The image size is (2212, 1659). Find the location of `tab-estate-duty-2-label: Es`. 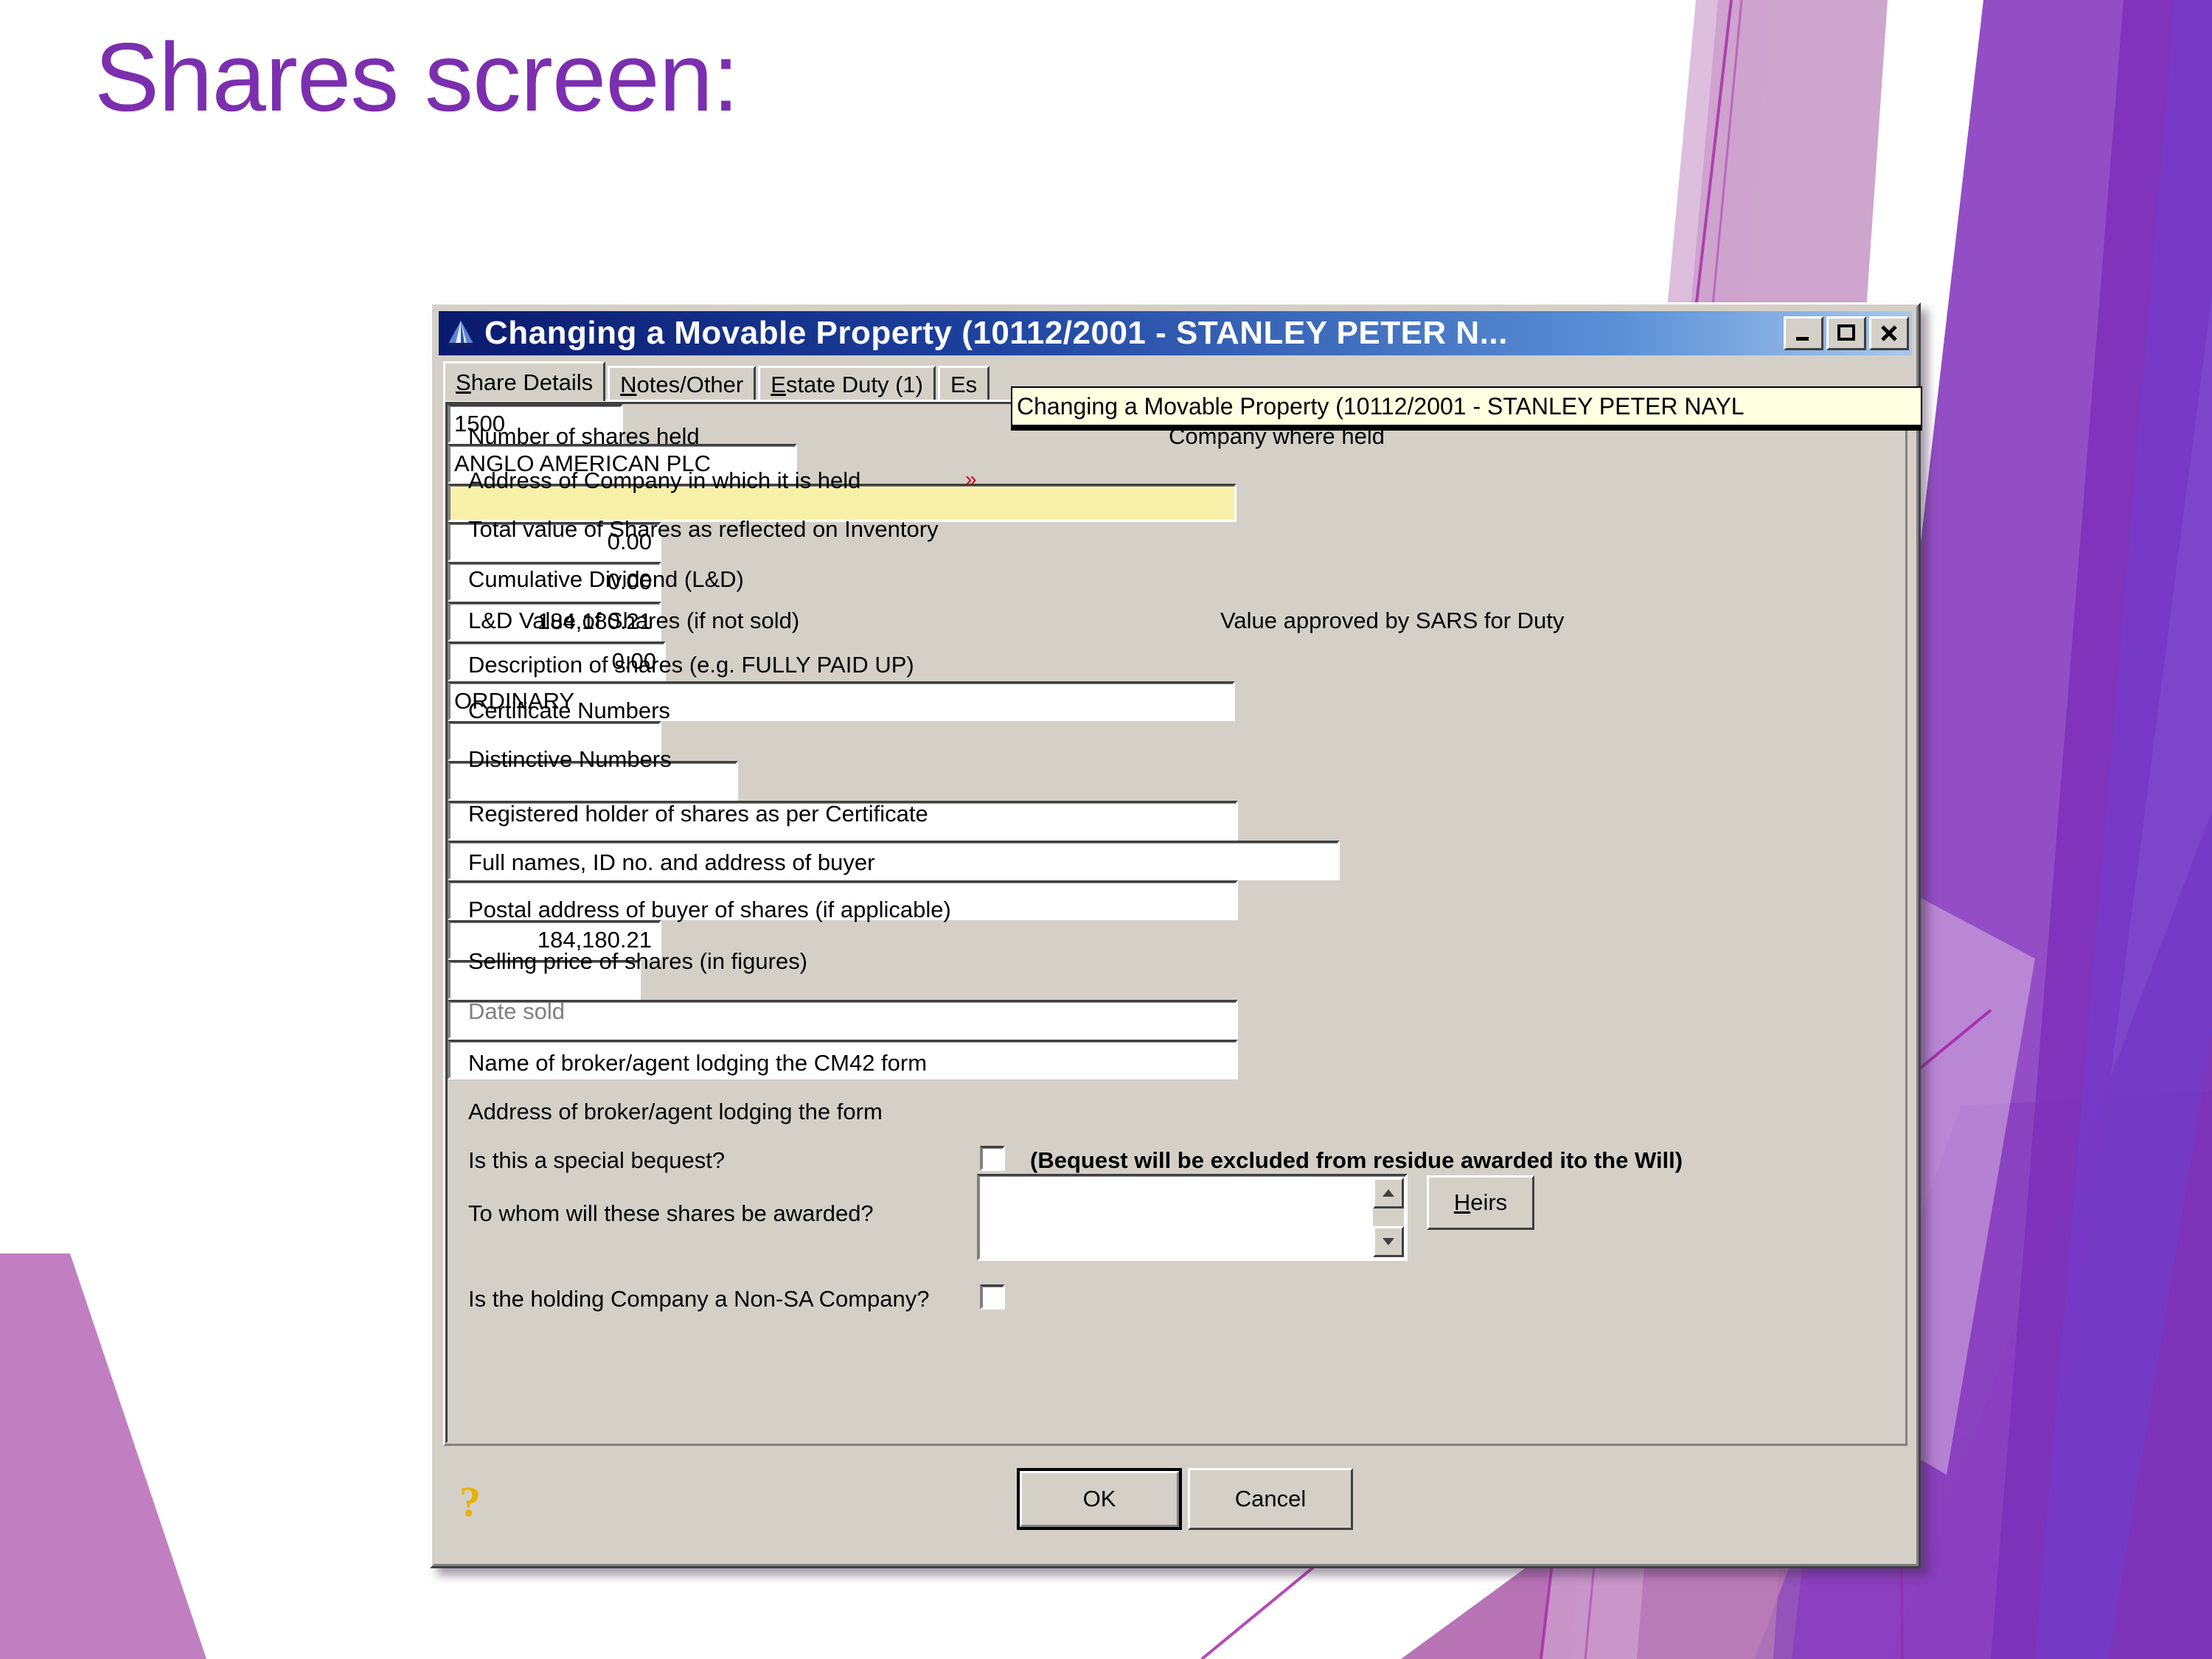

tab-estate-duty-2-label: Es is located at coordinates (964, 384).